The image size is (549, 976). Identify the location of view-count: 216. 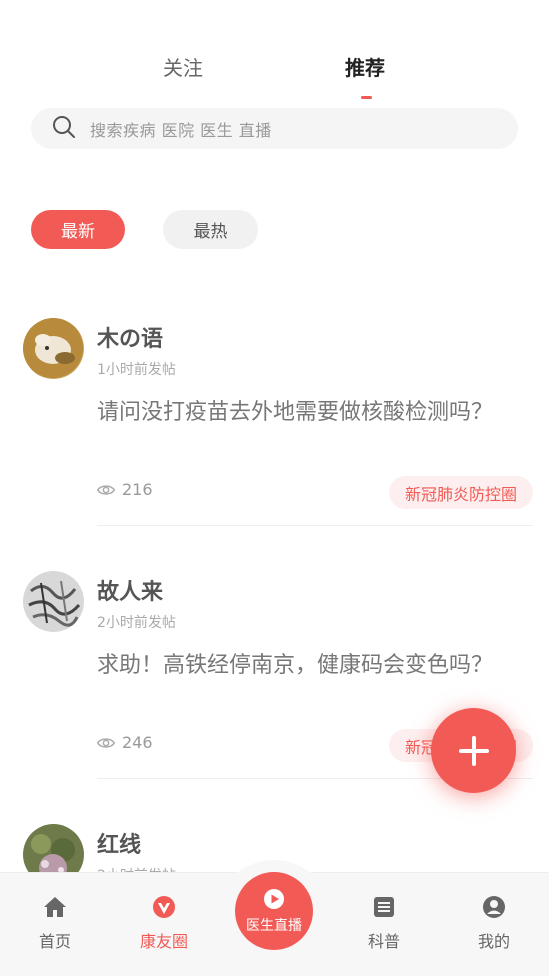
(125, 489).